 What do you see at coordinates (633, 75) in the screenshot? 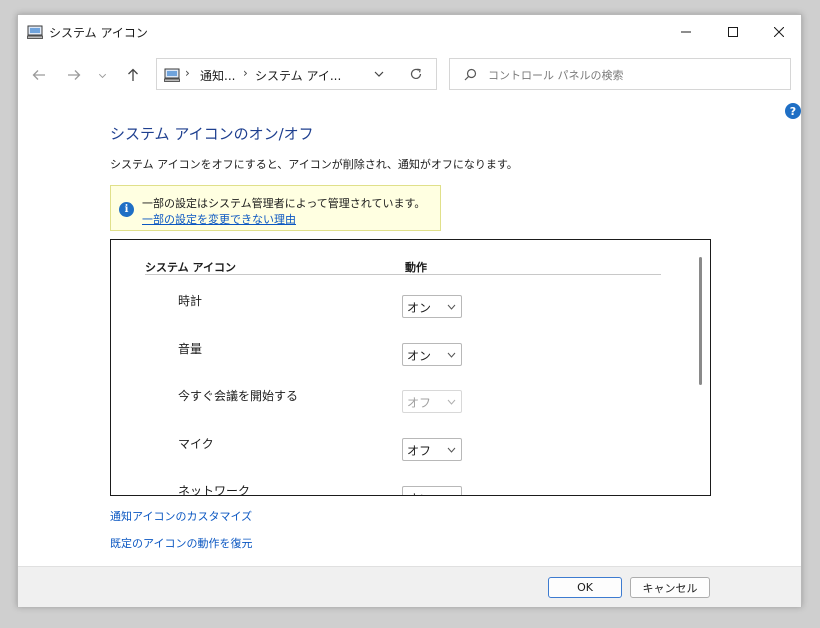
I see `search-input` at bounding box center [633, 75].